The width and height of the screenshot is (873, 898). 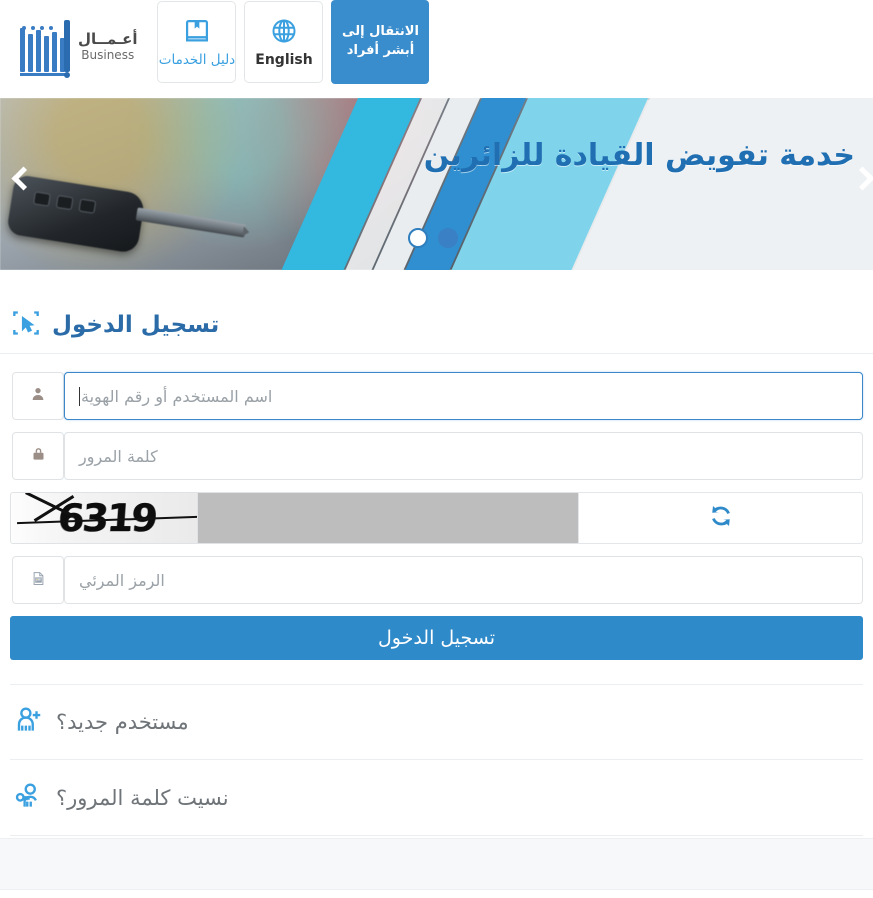 I want to click on logo-alef-dot, so click(x=67, y=75).